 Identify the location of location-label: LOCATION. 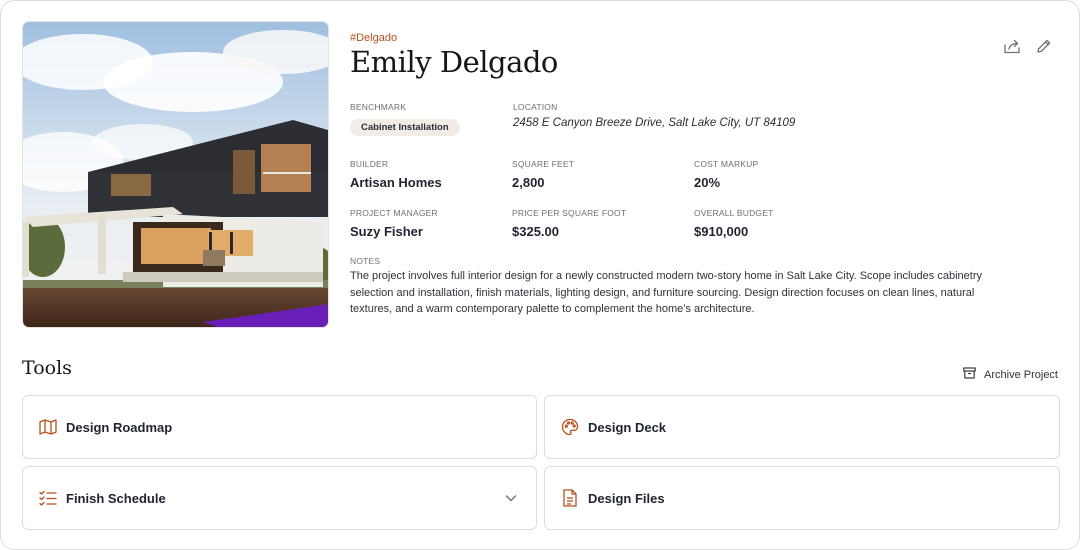
(535, 107).